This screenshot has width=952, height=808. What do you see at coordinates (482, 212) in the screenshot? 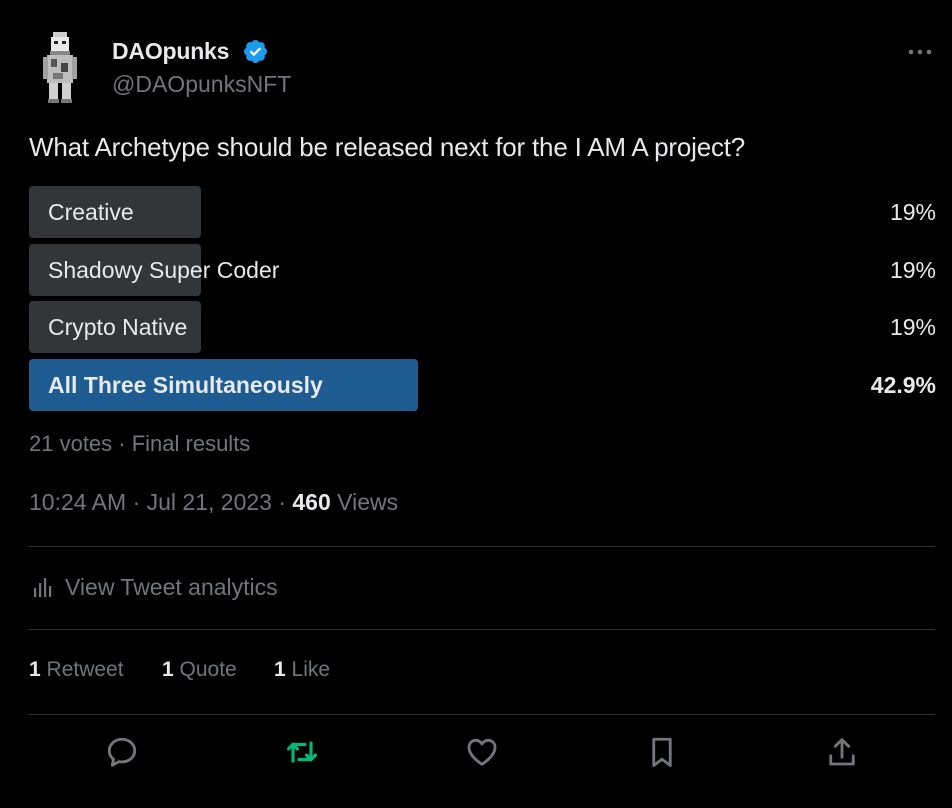
I see `poll-option-creative: Creative 19%` at bounding box center [482, 212].